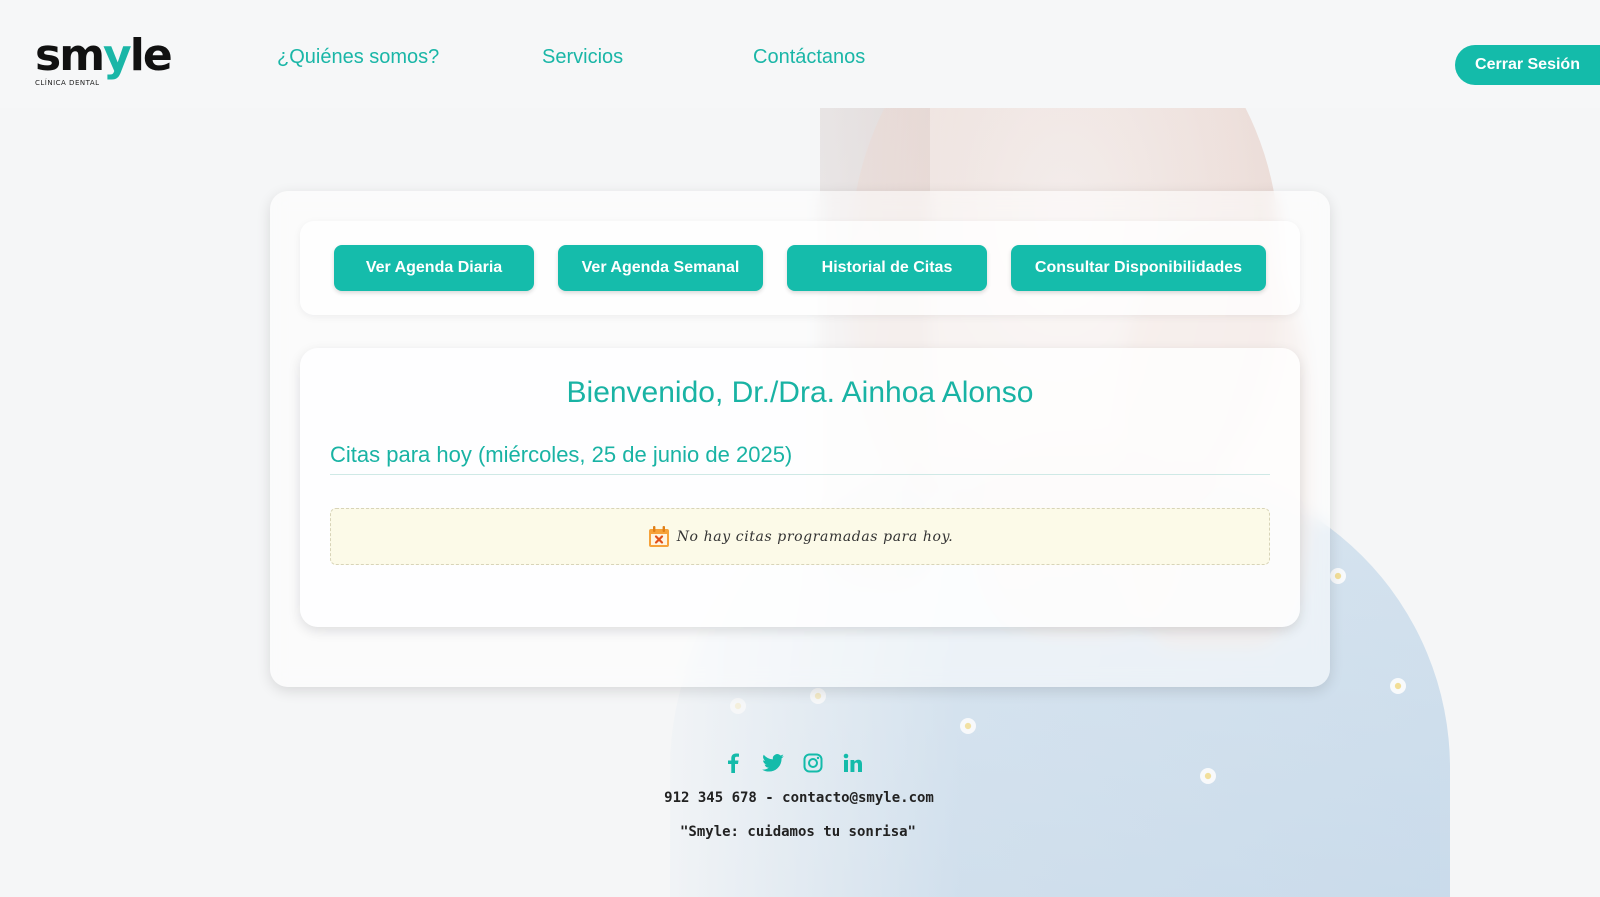 The image size is (1600, 897). What do you see at coordinates (813, 763) in the screenshot?
I see `instagram-icon` at bounding box center [813, 763].